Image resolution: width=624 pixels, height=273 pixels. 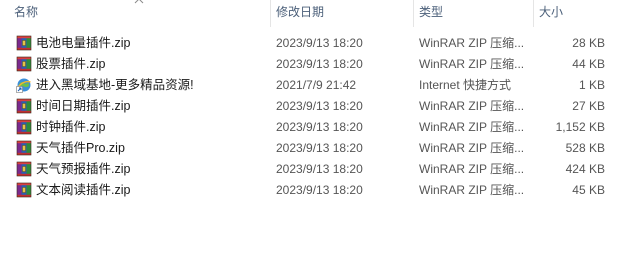 What do you see at coordinates (473, 13) in the screenshot?
I see `column-header-type: 类型` at bounding box center [473, 13].